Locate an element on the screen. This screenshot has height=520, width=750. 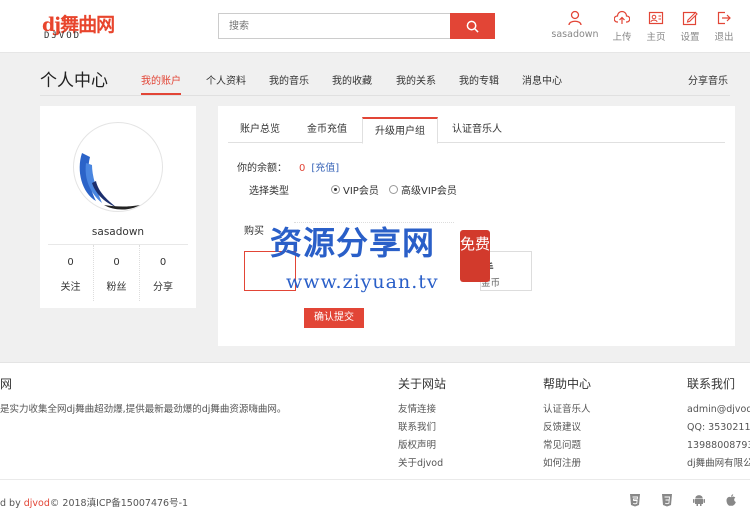
upload-icon is located at coordinates (622, 17).